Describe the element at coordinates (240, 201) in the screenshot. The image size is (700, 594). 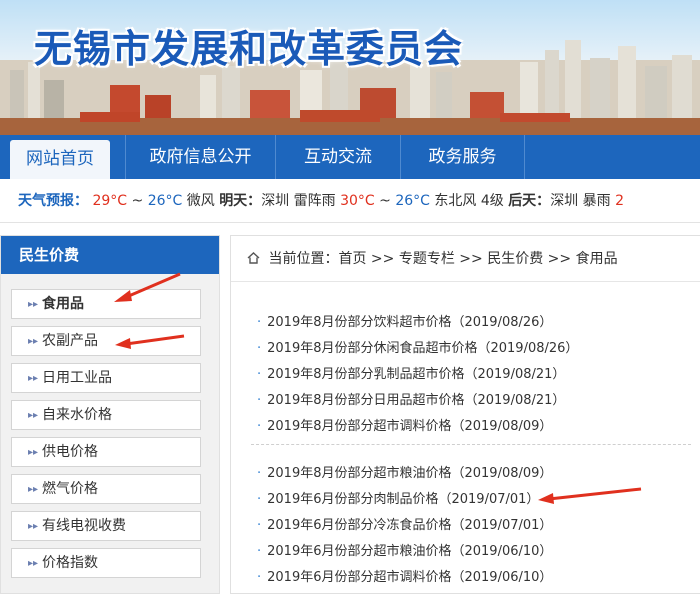
I see `weather-tomorrow-label: 明天：` at that location.